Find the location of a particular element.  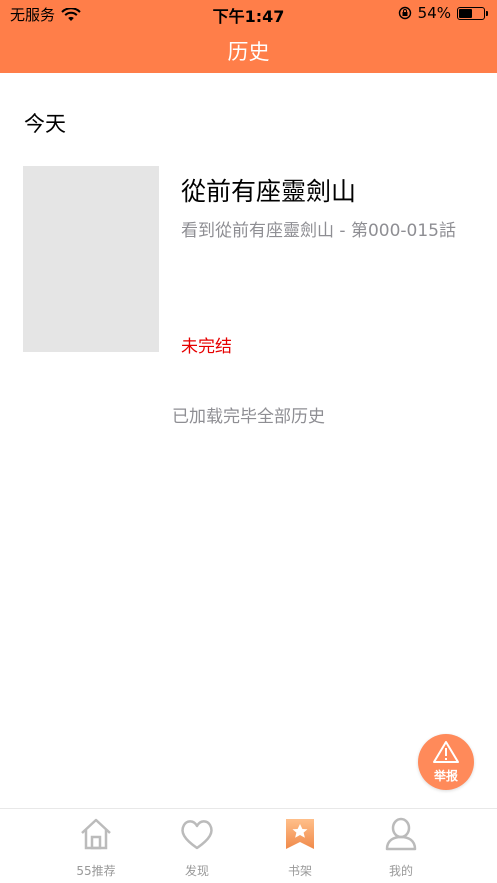

heart-icon is located at coordinates (197, 835).